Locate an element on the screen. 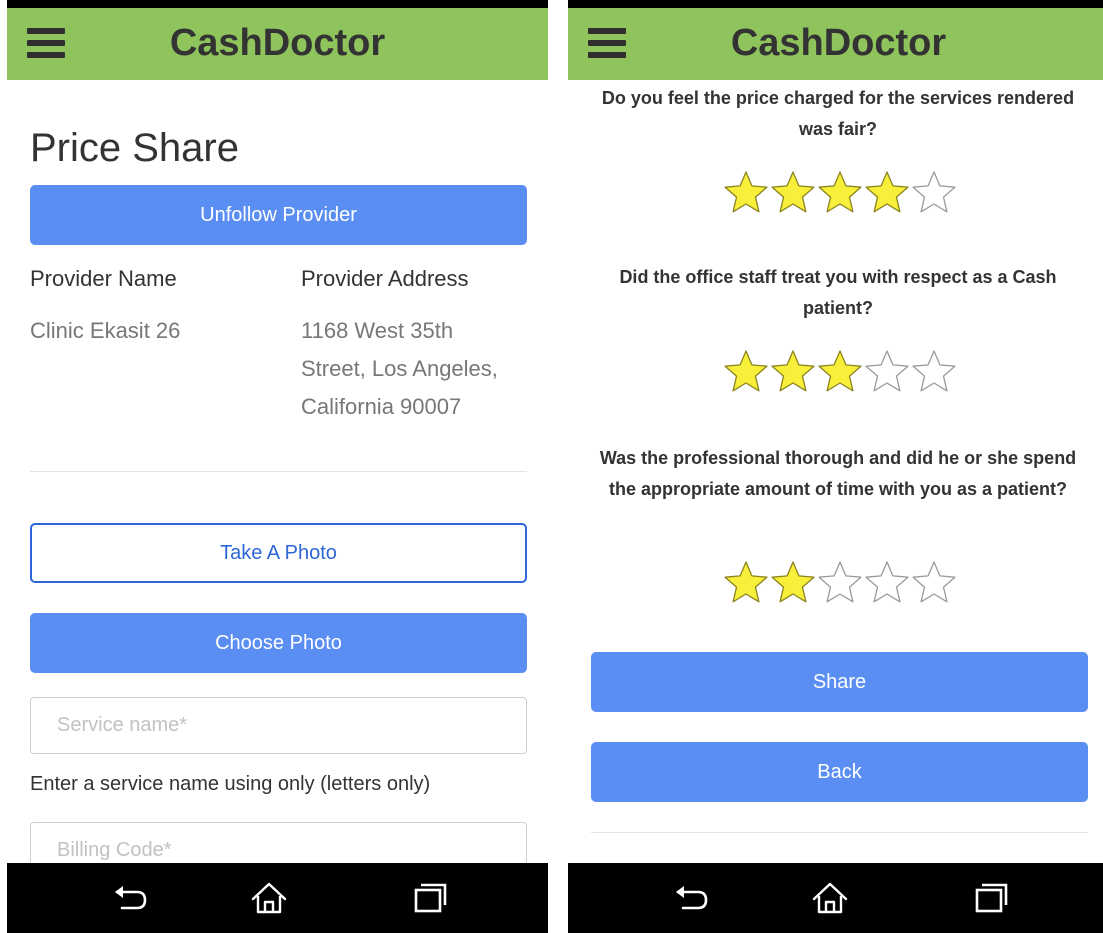 The width and height of the screenshot is (1103, 933). service-name-field is located at coordinates (278, 725).